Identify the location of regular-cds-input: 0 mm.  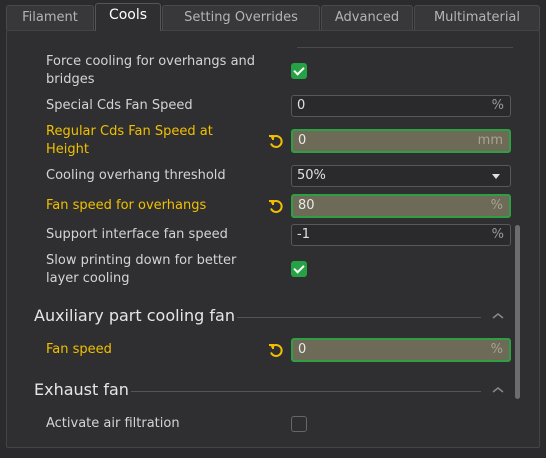
(401, 141).